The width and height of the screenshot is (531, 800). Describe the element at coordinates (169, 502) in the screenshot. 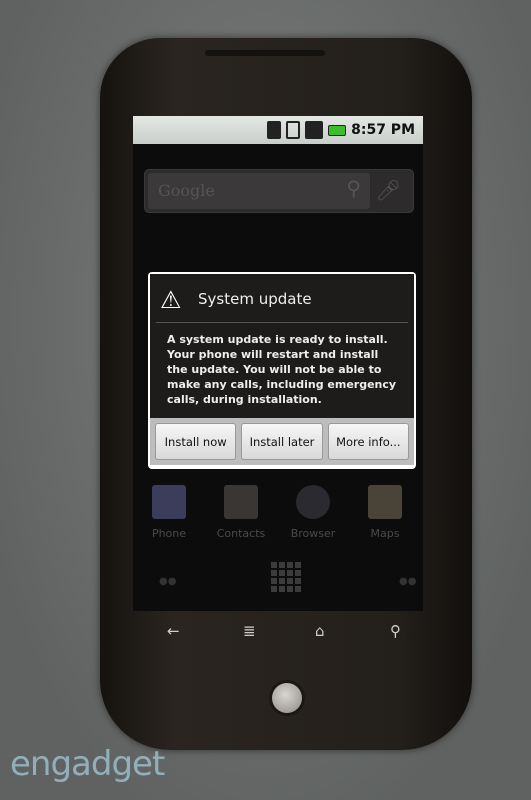

I see `phone-icon` at that location.